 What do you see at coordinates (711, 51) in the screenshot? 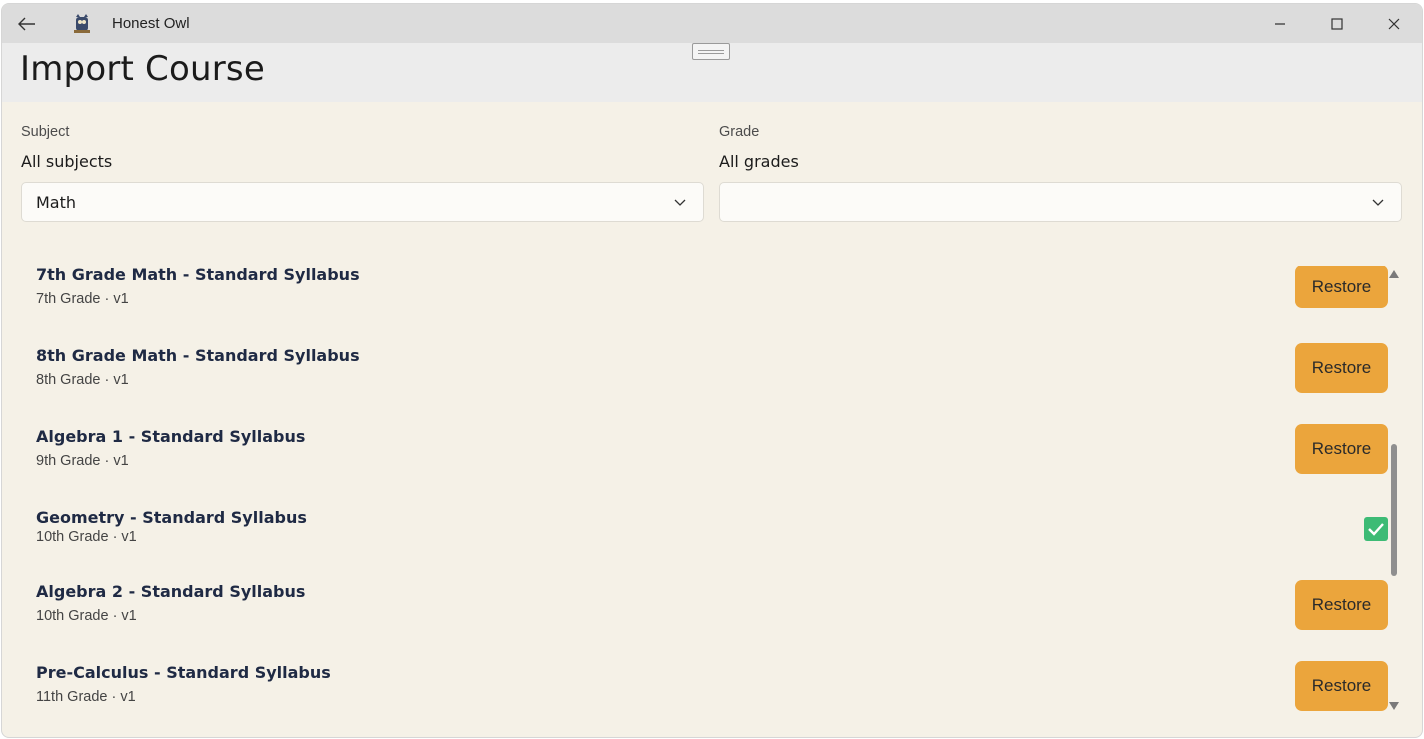
I see `drag-handle` at bounding box center [711, 51].